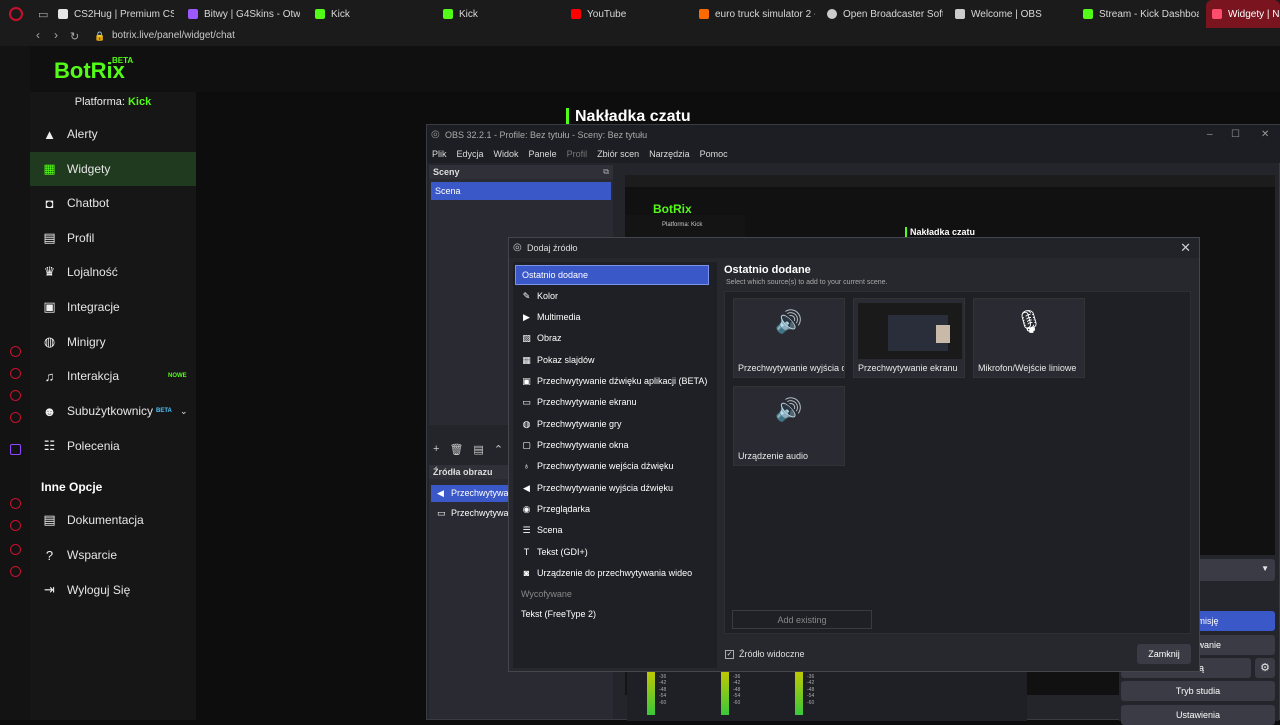  I want to click on tab-cs2hug: CS2Hug | Premium CS2 &, so click(116, 14).